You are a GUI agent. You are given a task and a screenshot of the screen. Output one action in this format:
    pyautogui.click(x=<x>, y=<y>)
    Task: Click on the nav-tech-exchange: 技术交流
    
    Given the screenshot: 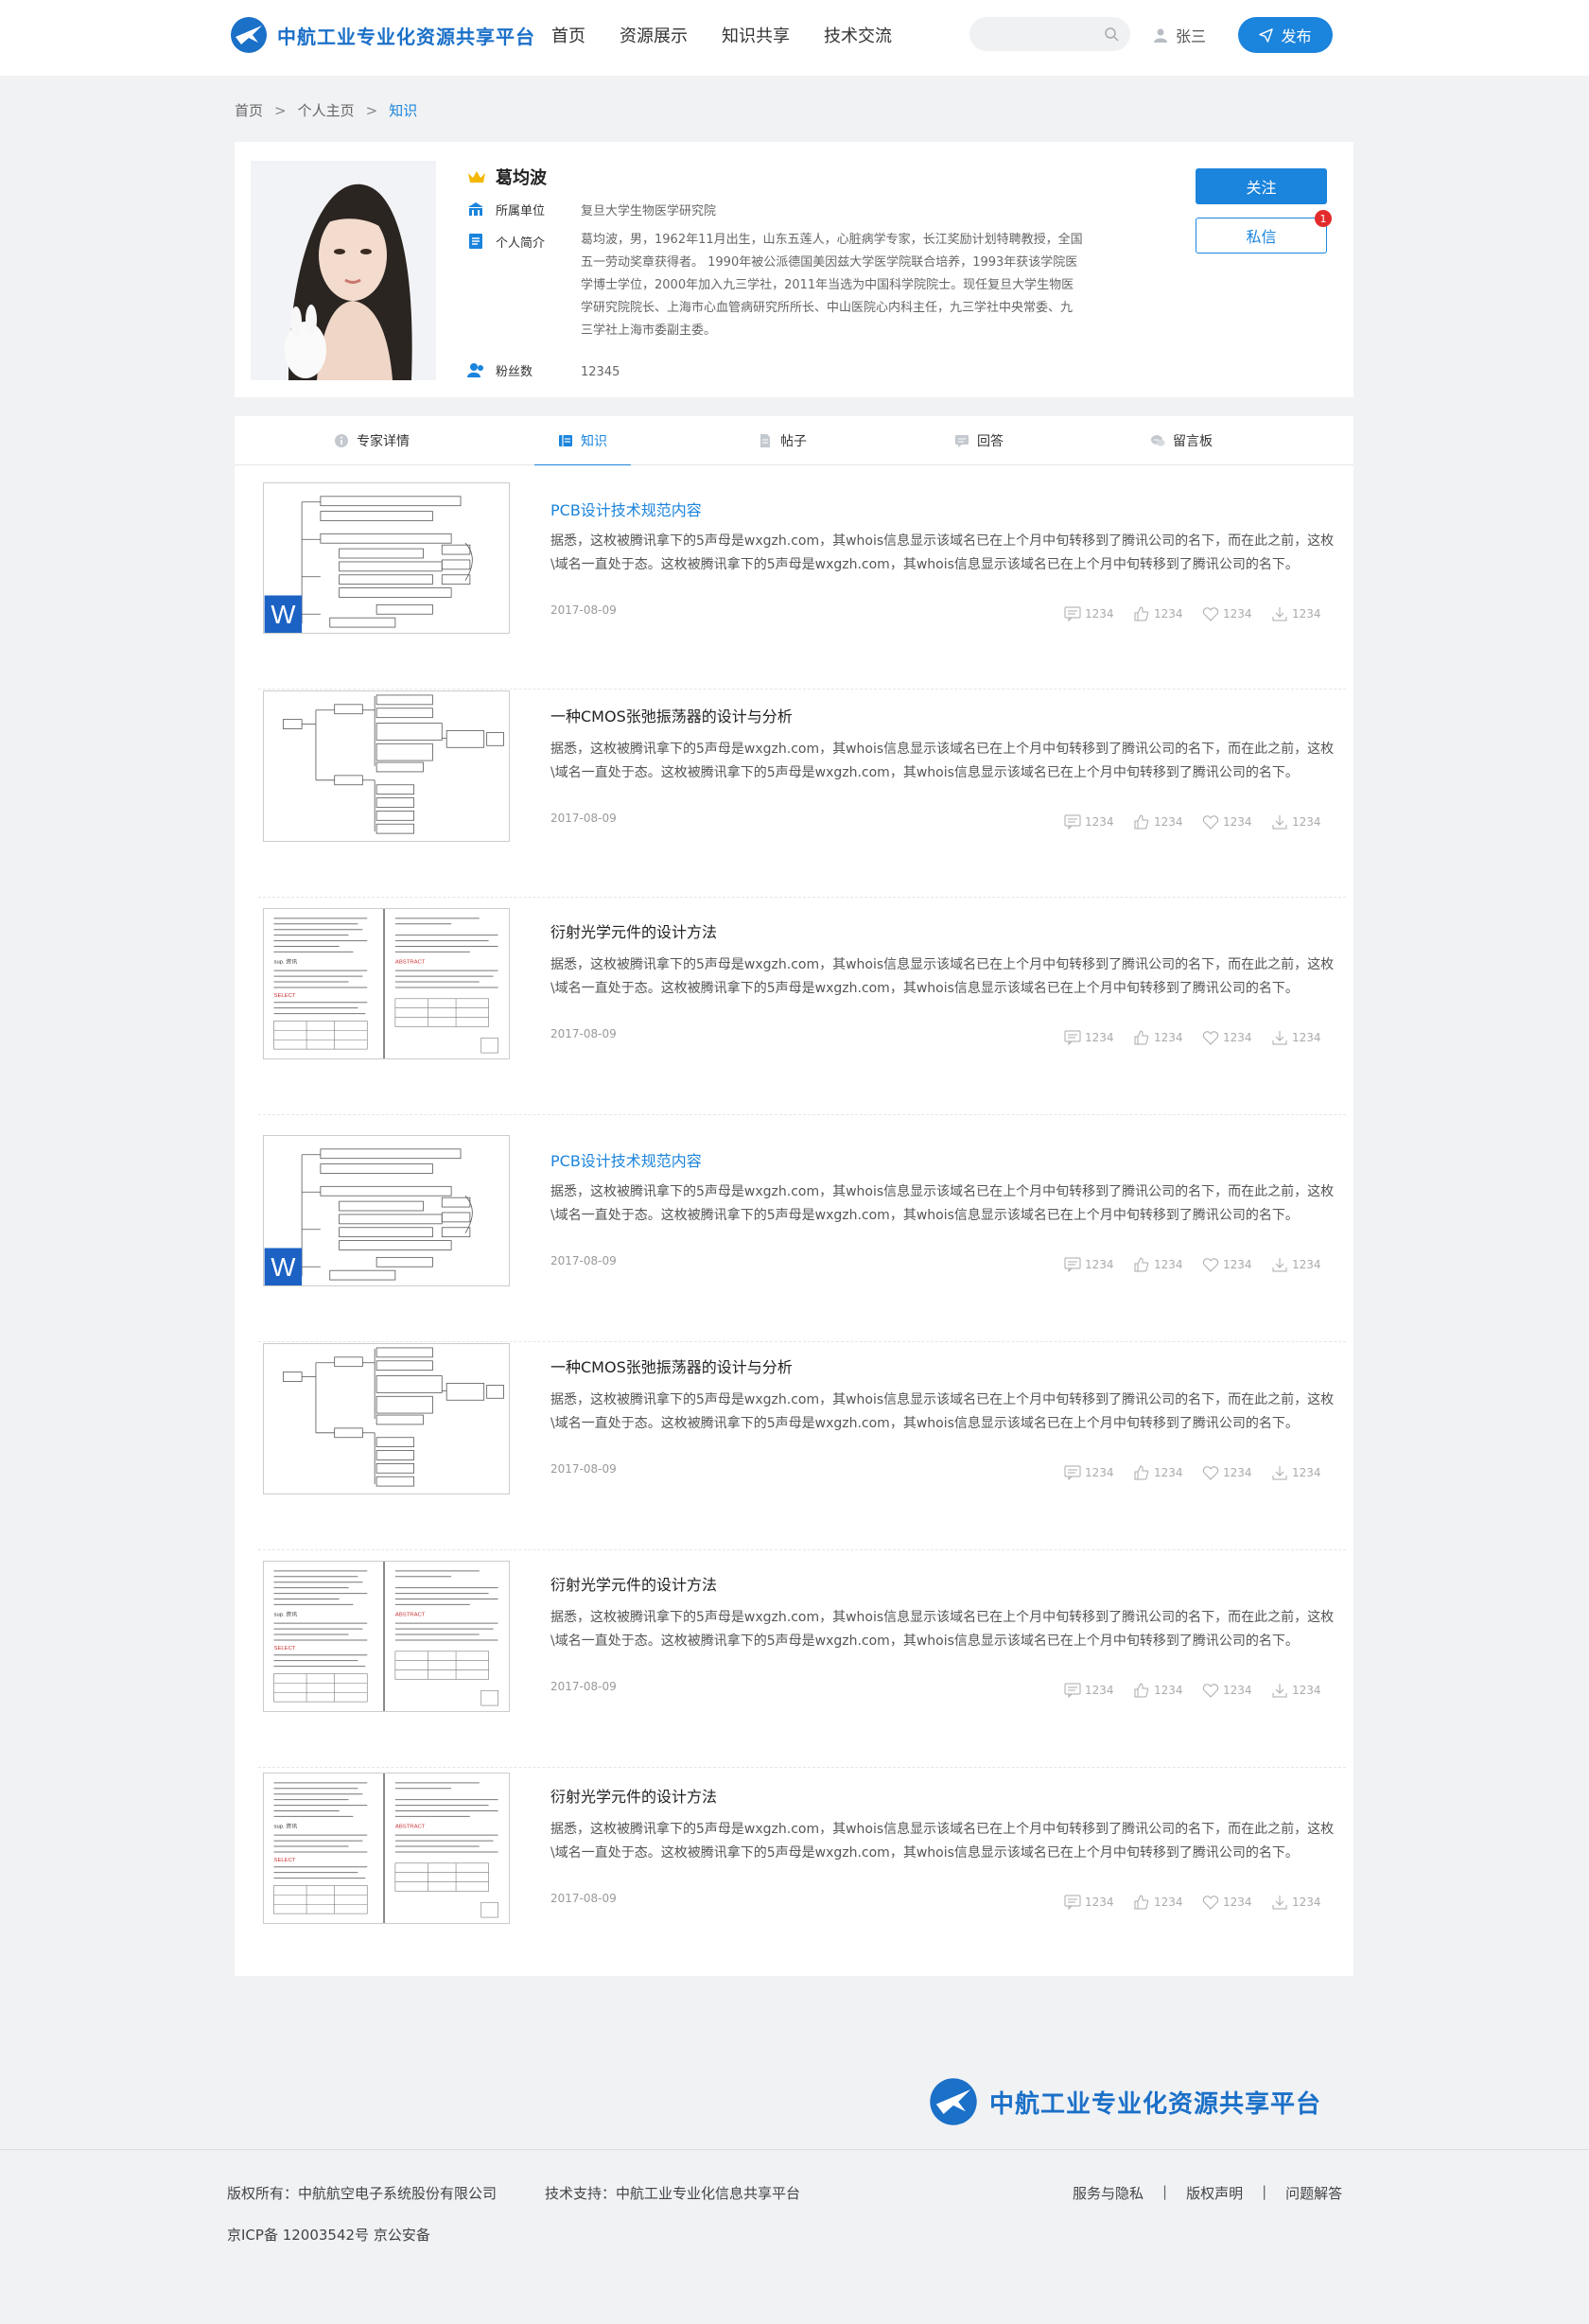 What is the action you would take?
    pyautogui.click(x=858, y=35)
    